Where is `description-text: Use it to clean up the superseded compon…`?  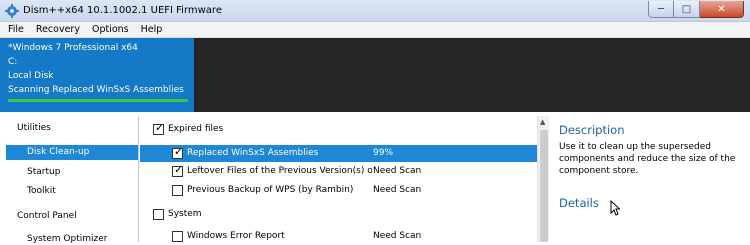 description-text: Use it to clean up the superseded compon… is located at coordinates (647, 159).